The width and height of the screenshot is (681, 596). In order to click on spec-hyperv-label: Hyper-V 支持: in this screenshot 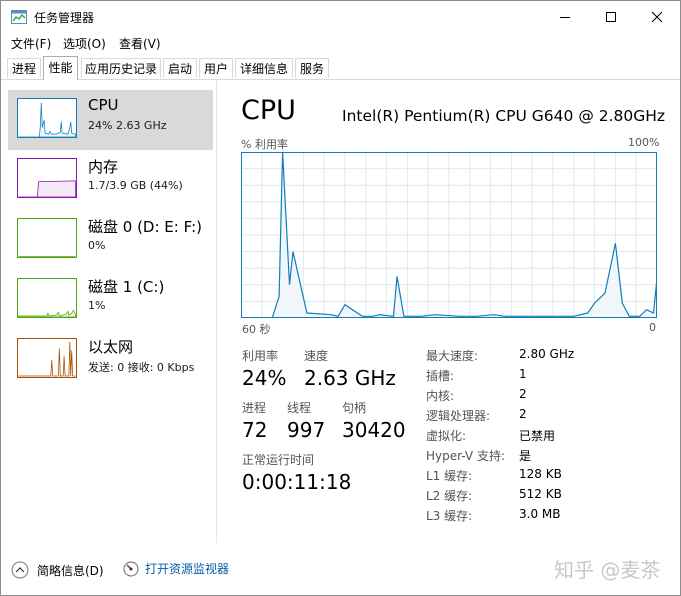, I will do `click(465, 456)`.